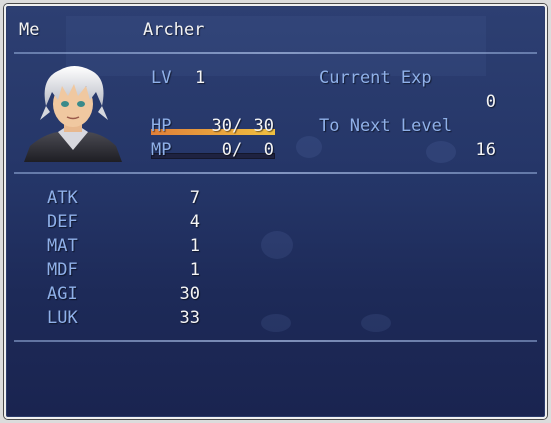  I want to click on param-label-luk: LUK, so click(62, 318).